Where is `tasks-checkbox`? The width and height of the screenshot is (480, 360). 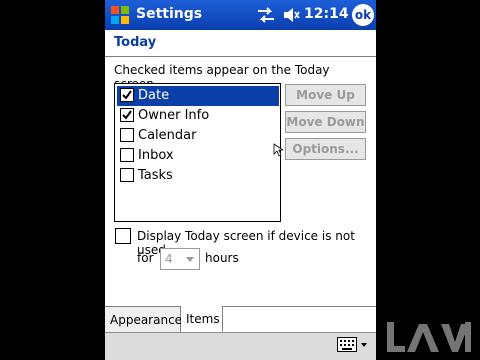
tasks-checkbox is located at coordinates (127, 175).